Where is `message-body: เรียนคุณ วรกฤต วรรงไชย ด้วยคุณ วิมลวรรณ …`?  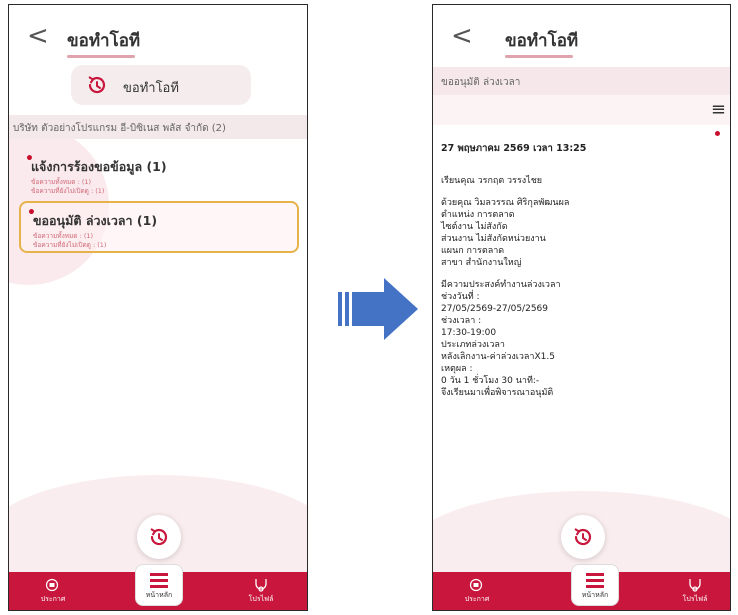 message-body: เรียนคุณ วรกฤต วรรงไชย ด้วยคุณ วิมลวรรณ … is located at coordinates (576, 292).